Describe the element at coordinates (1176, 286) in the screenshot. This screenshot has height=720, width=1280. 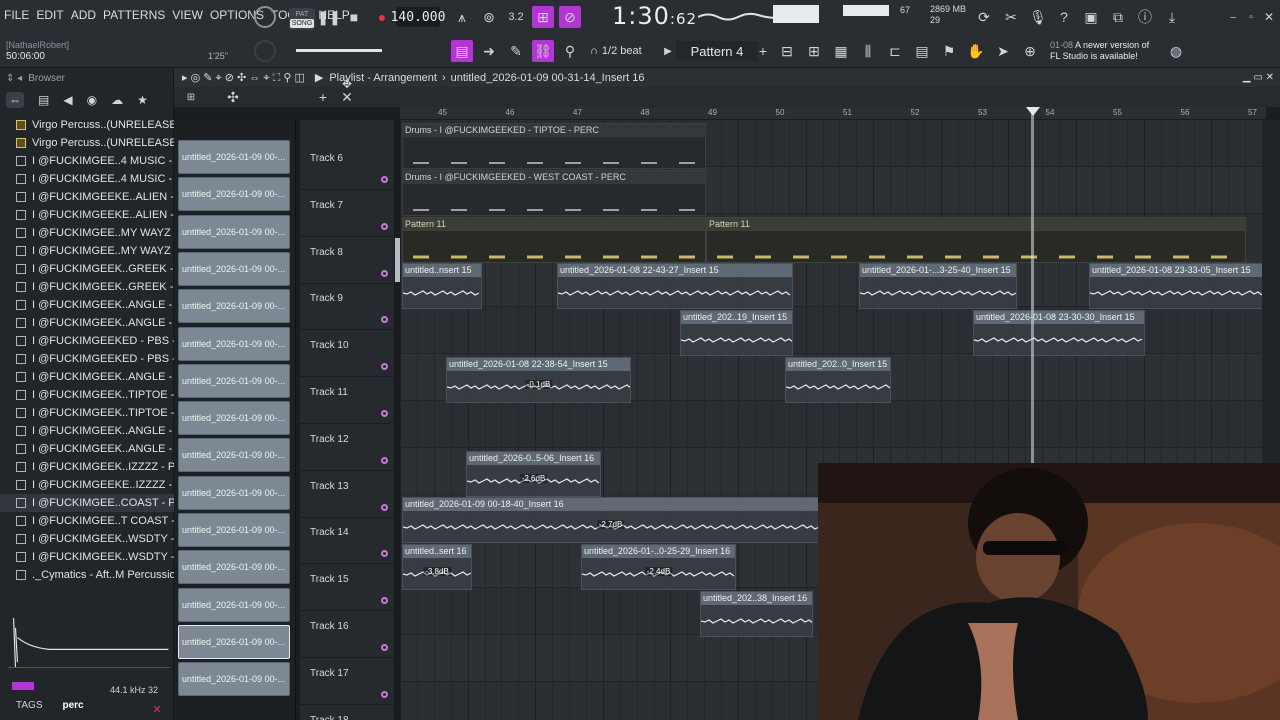
I see `audio-clip: untitled_2026-01-08 23-33-05_Insert 15` at that location.